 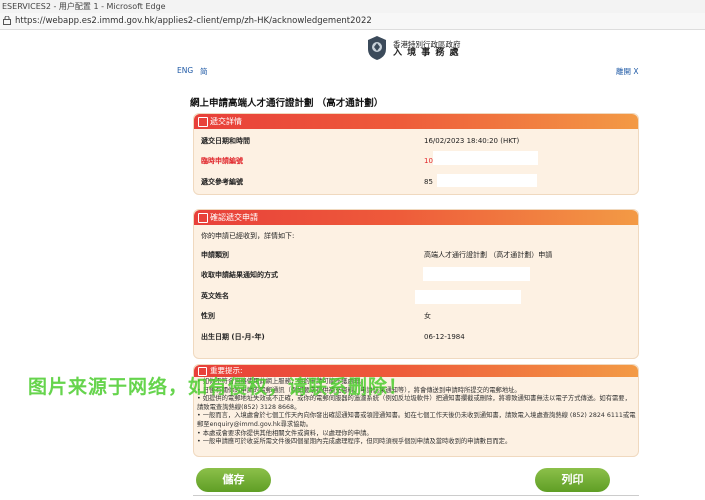 What do you see at coordinates (215, 255) in the screenshot?
I see `app-category-label: 申請類別` at bounding box center [215, 255].